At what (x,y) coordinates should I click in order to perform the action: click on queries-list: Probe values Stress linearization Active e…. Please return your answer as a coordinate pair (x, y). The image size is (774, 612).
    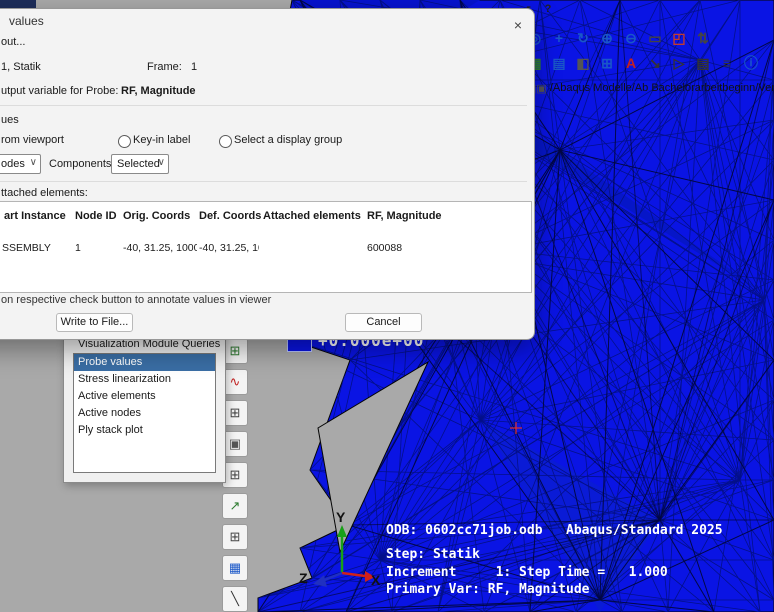
    Looking at the image, I should click on (144, 413).